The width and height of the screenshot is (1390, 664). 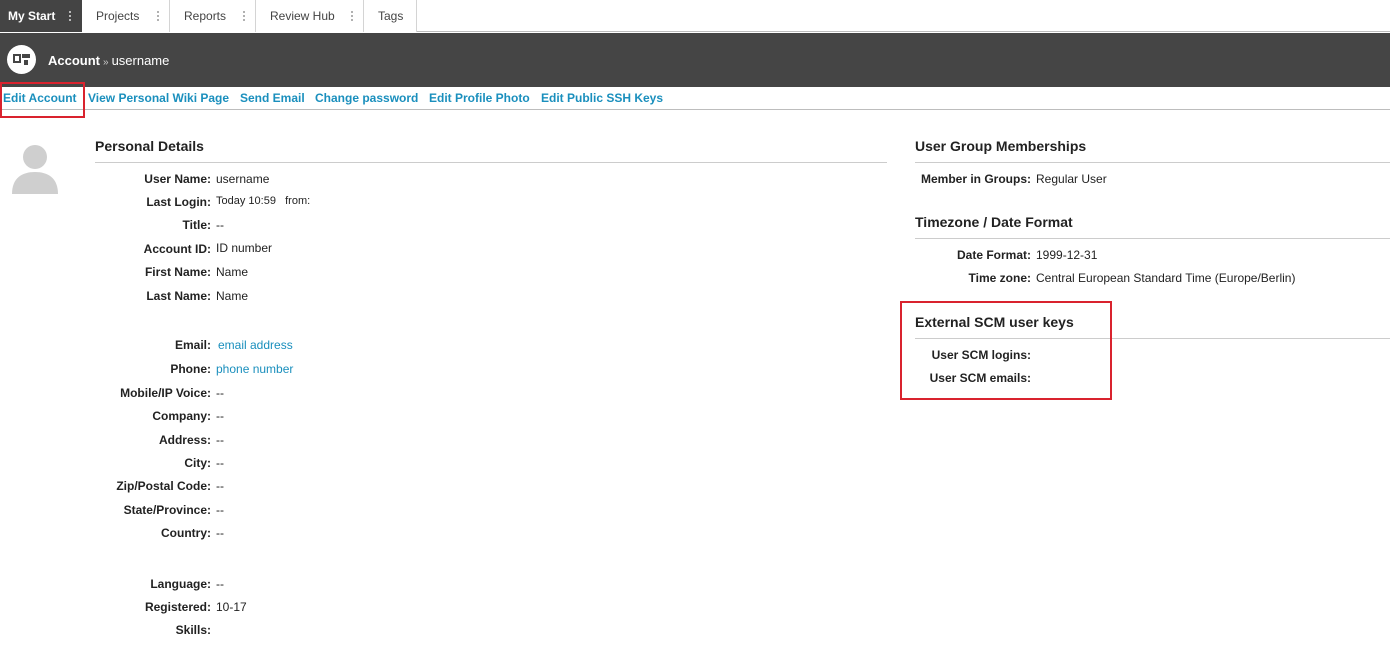 I want to click on country-value: --, so click(x=220, y=533).